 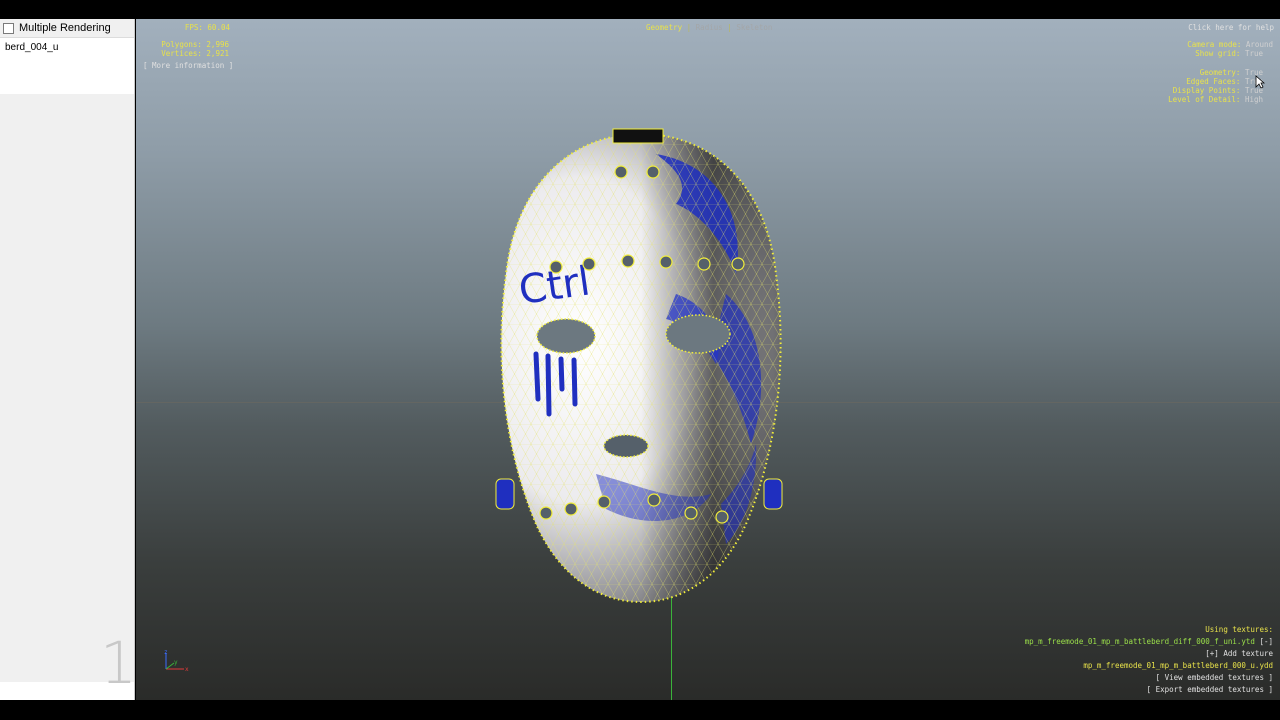 What do you see at coordinates (698, 334) in the screenshot?
I see `right-eye-hole` at bounding box center [698, 334].